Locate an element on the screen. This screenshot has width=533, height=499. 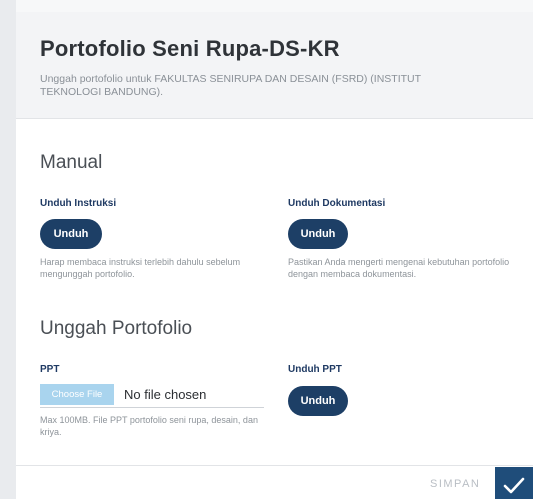
save-button-label: SIMPAN is located at coordinates (455, 484).